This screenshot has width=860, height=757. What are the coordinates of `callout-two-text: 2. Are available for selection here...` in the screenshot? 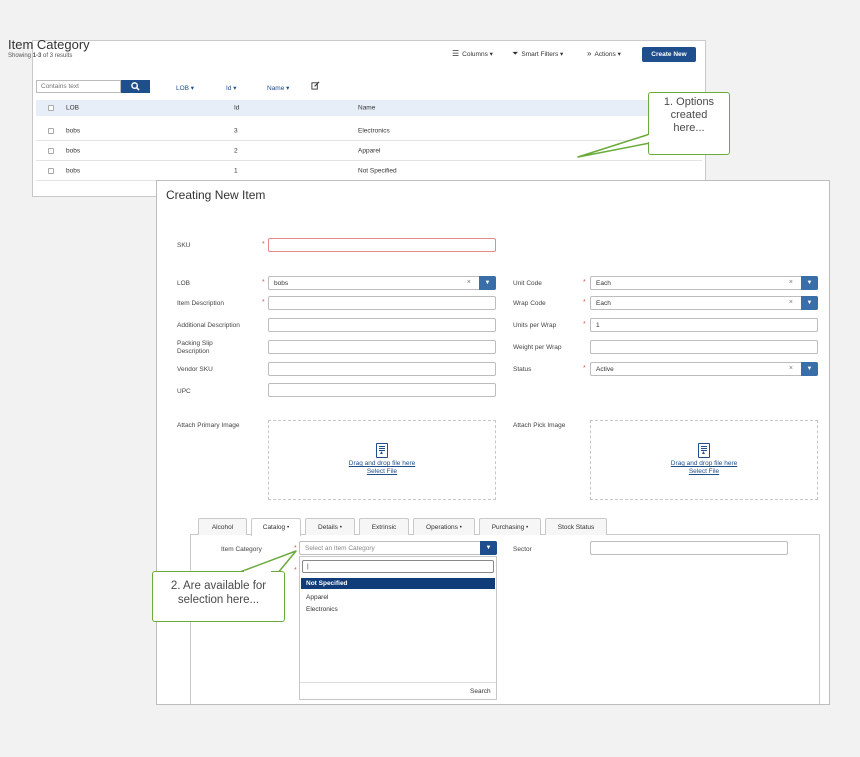 It's located at (218, 593).